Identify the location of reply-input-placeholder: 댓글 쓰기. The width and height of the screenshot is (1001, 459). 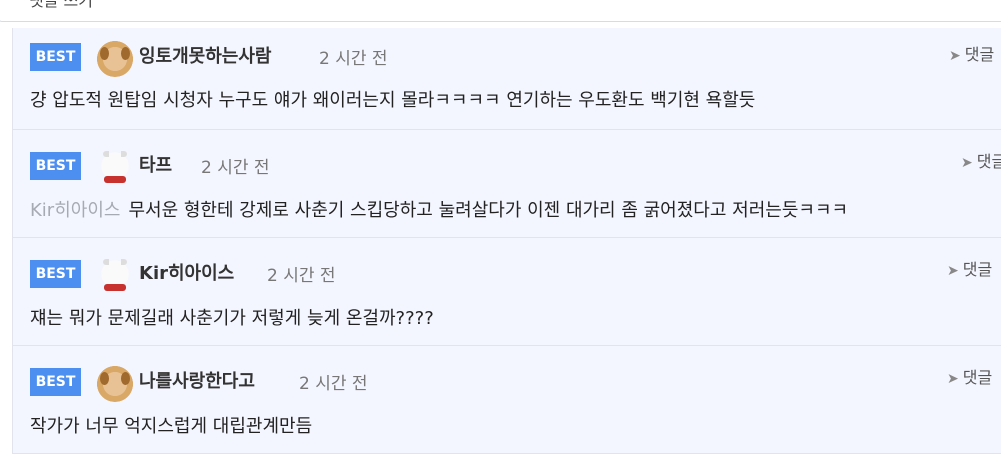
(61, 5).